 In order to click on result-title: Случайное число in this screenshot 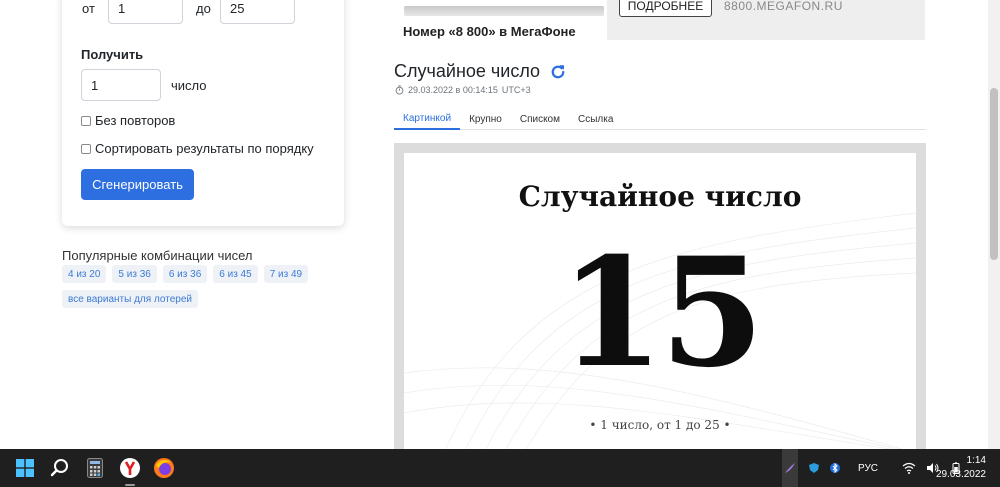, I will do `click(467, 71)`.